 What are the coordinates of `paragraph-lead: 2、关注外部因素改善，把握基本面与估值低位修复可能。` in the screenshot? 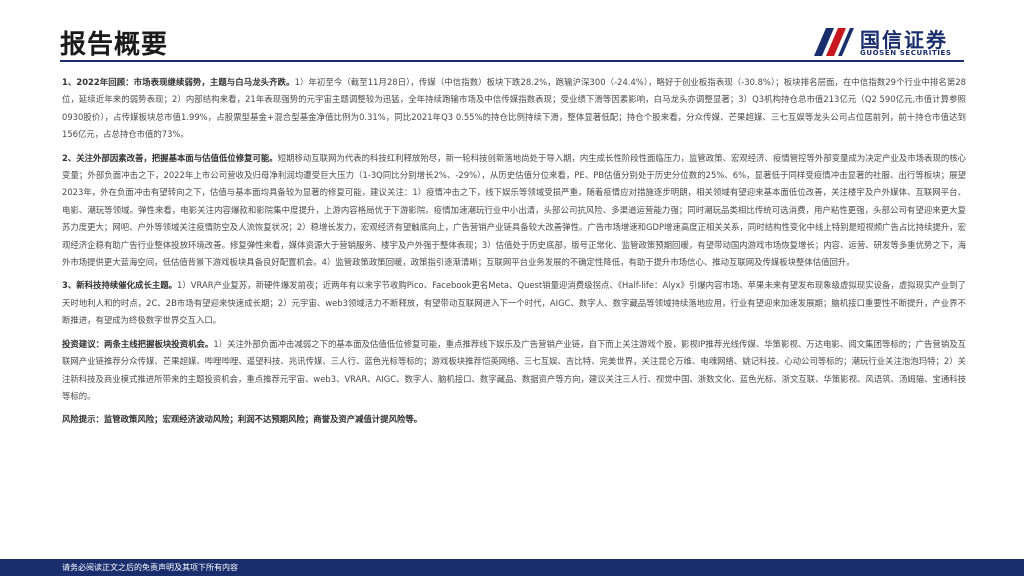 It's located at (170, 157).